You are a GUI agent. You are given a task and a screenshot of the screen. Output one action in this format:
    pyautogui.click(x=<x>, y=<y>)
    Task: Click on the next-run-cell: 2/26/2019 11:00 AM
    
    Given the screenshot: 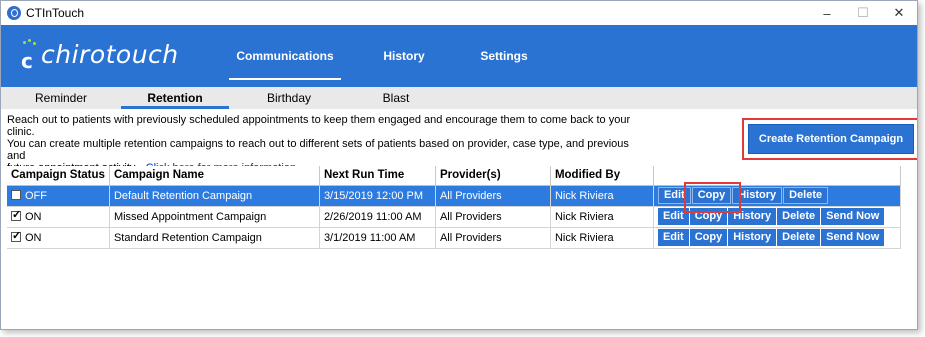 What is the action you would take?
    pyautogui.click(x=377, y=217)
    